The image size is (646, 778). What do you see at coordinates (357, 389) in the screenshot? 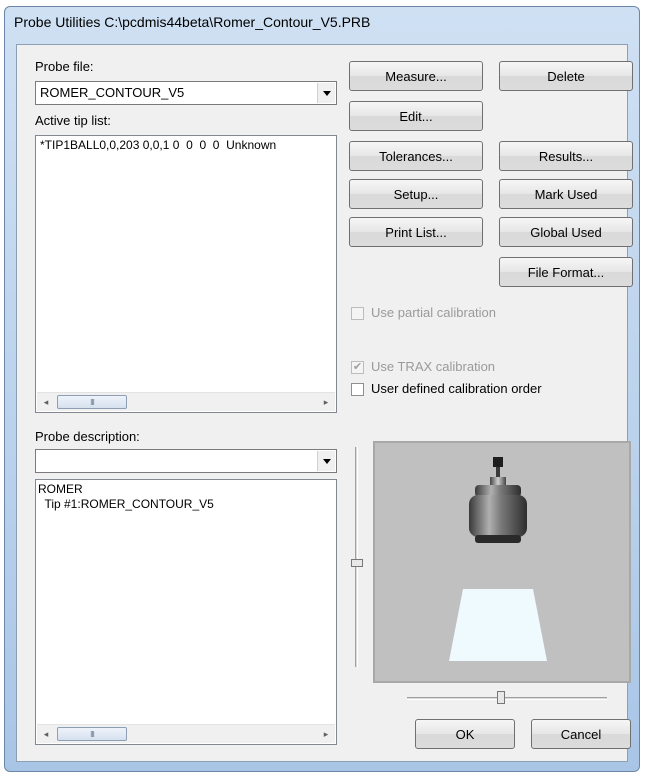
I see `user-defined-order-checkbox` at bounding box center [357, 389].